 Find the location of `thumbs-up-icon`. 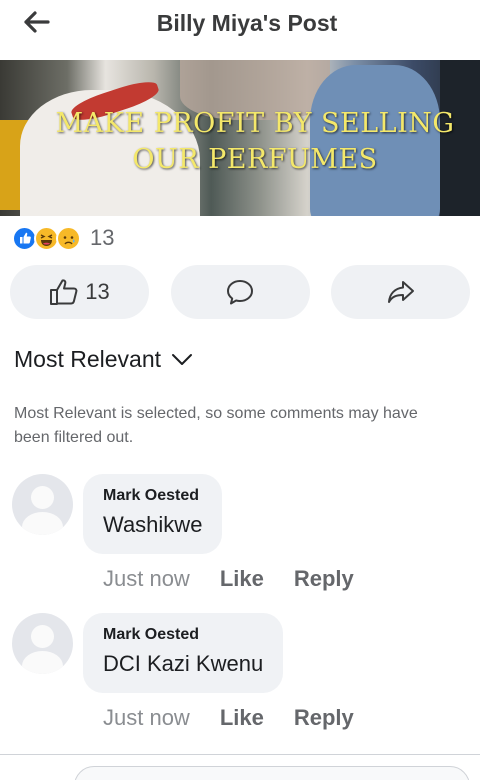

thumbs-up-icon is located at coordinates (64, 292).